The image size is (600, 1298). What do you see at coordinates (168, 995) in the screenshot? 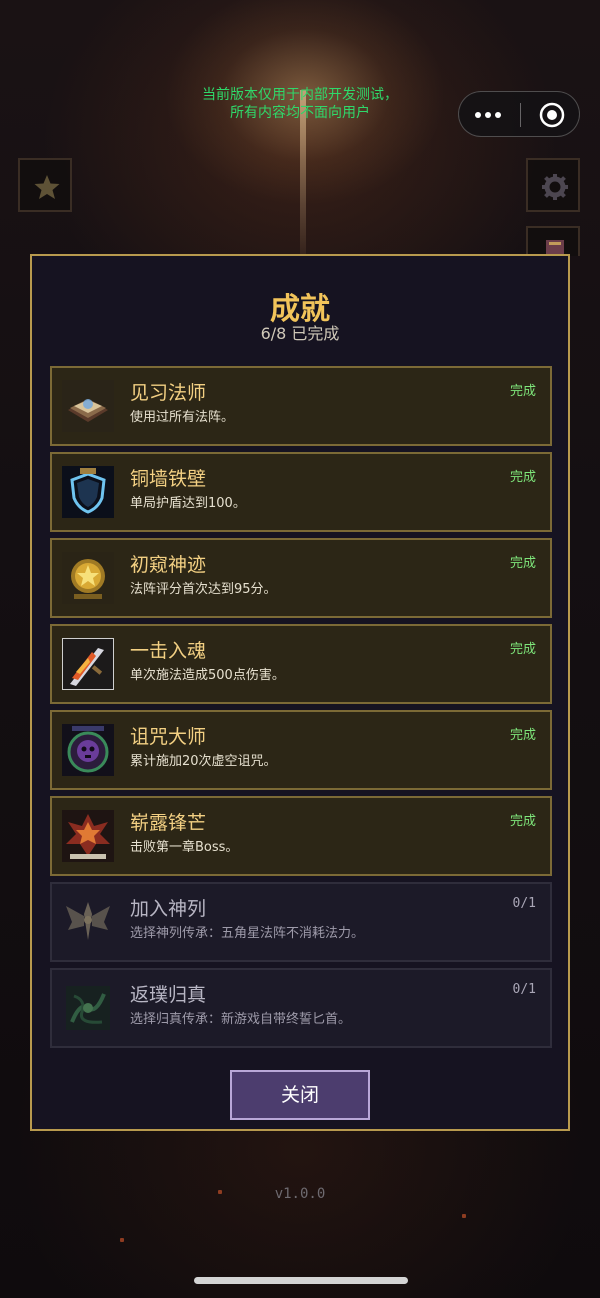
I see `achievement-name: 返璞归真` at bounding box center [168, 995].